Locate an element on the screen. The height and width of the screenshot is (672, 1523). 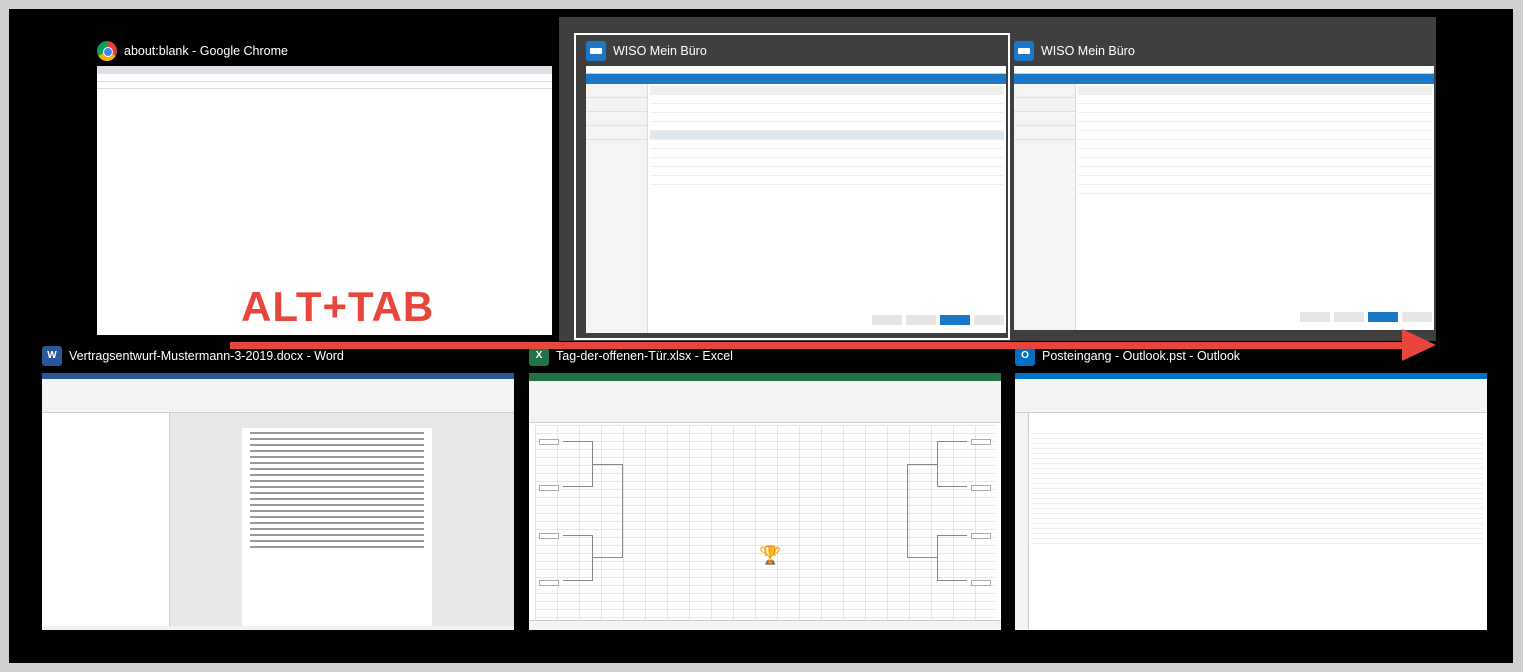
window-tile-outlook: O Posteingang - Outlook.pst - Outlook is located at coordinates (1251, 487).